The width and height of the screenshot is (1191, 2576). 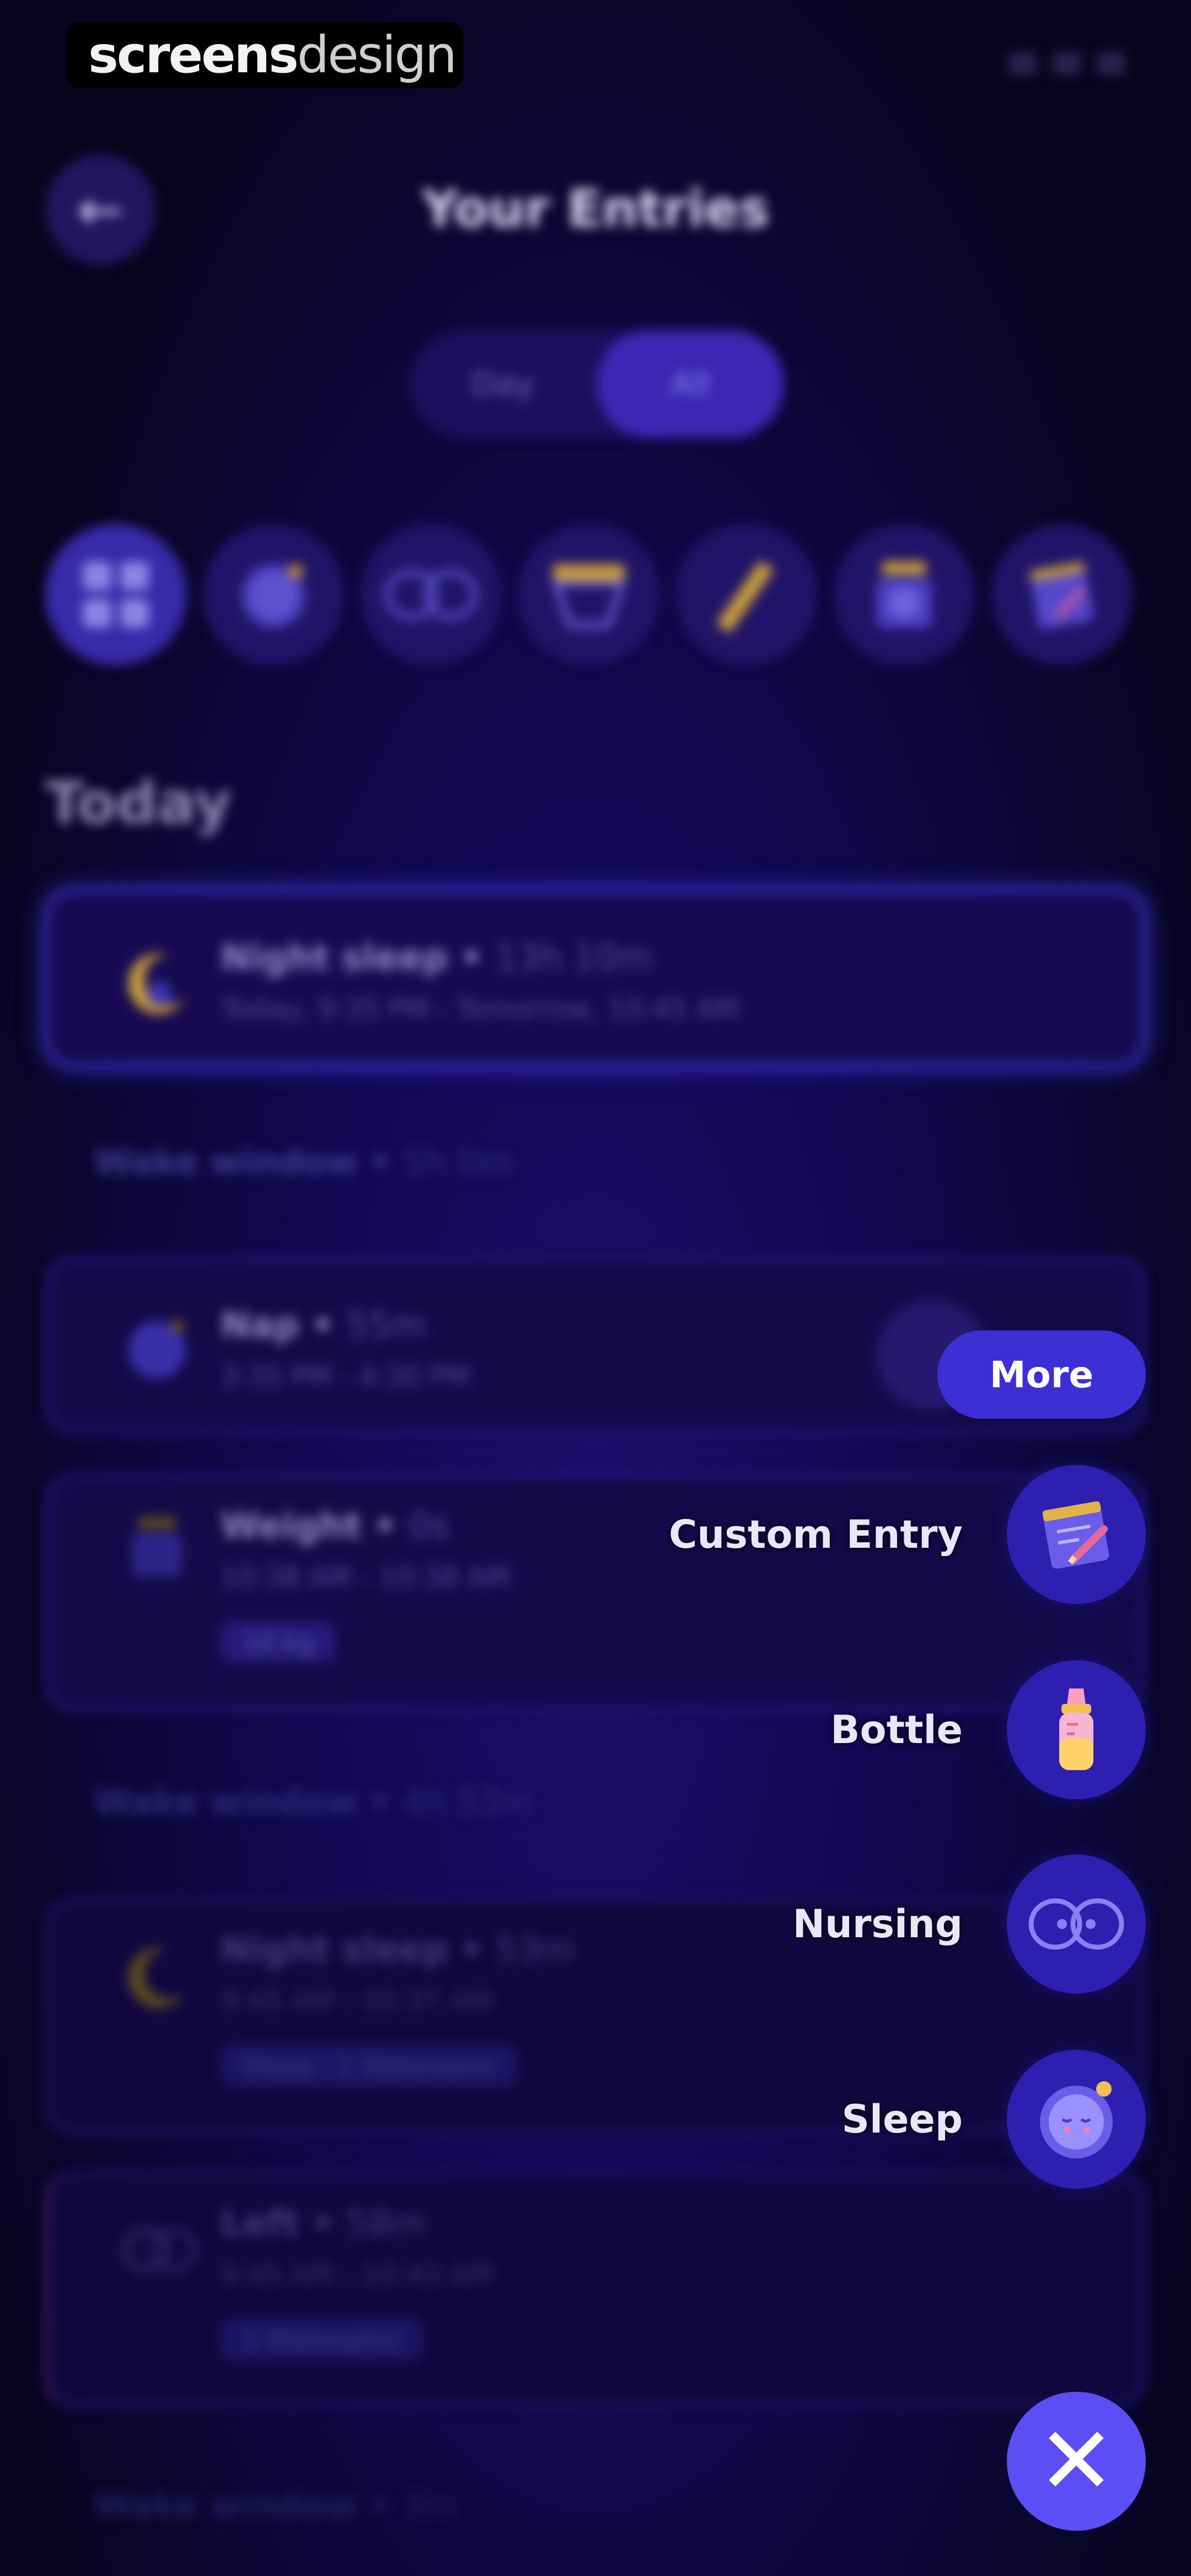 What do you see at coordinates (278, 1642) in the screenshot?
I see `entry-tag: 10 kg` at bounding box center [278, 1642].